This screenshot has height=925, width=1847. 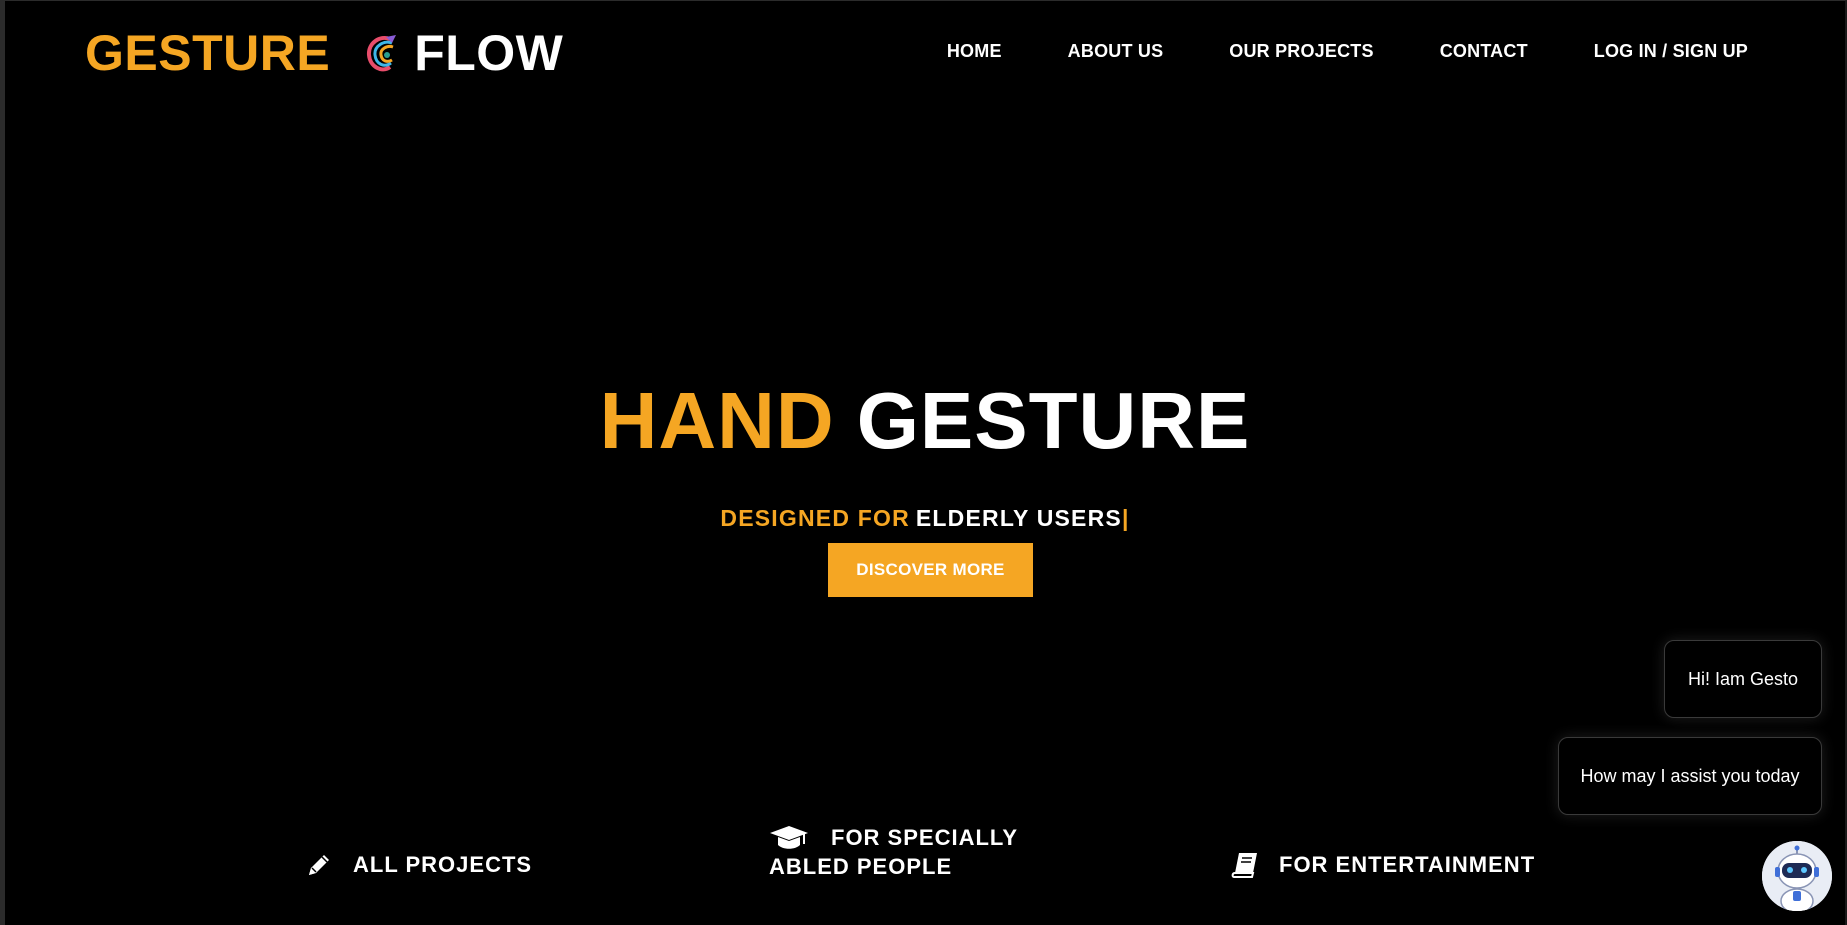 I want to click on hero-title-white: GESTURE, so click(x=1053, y=420).